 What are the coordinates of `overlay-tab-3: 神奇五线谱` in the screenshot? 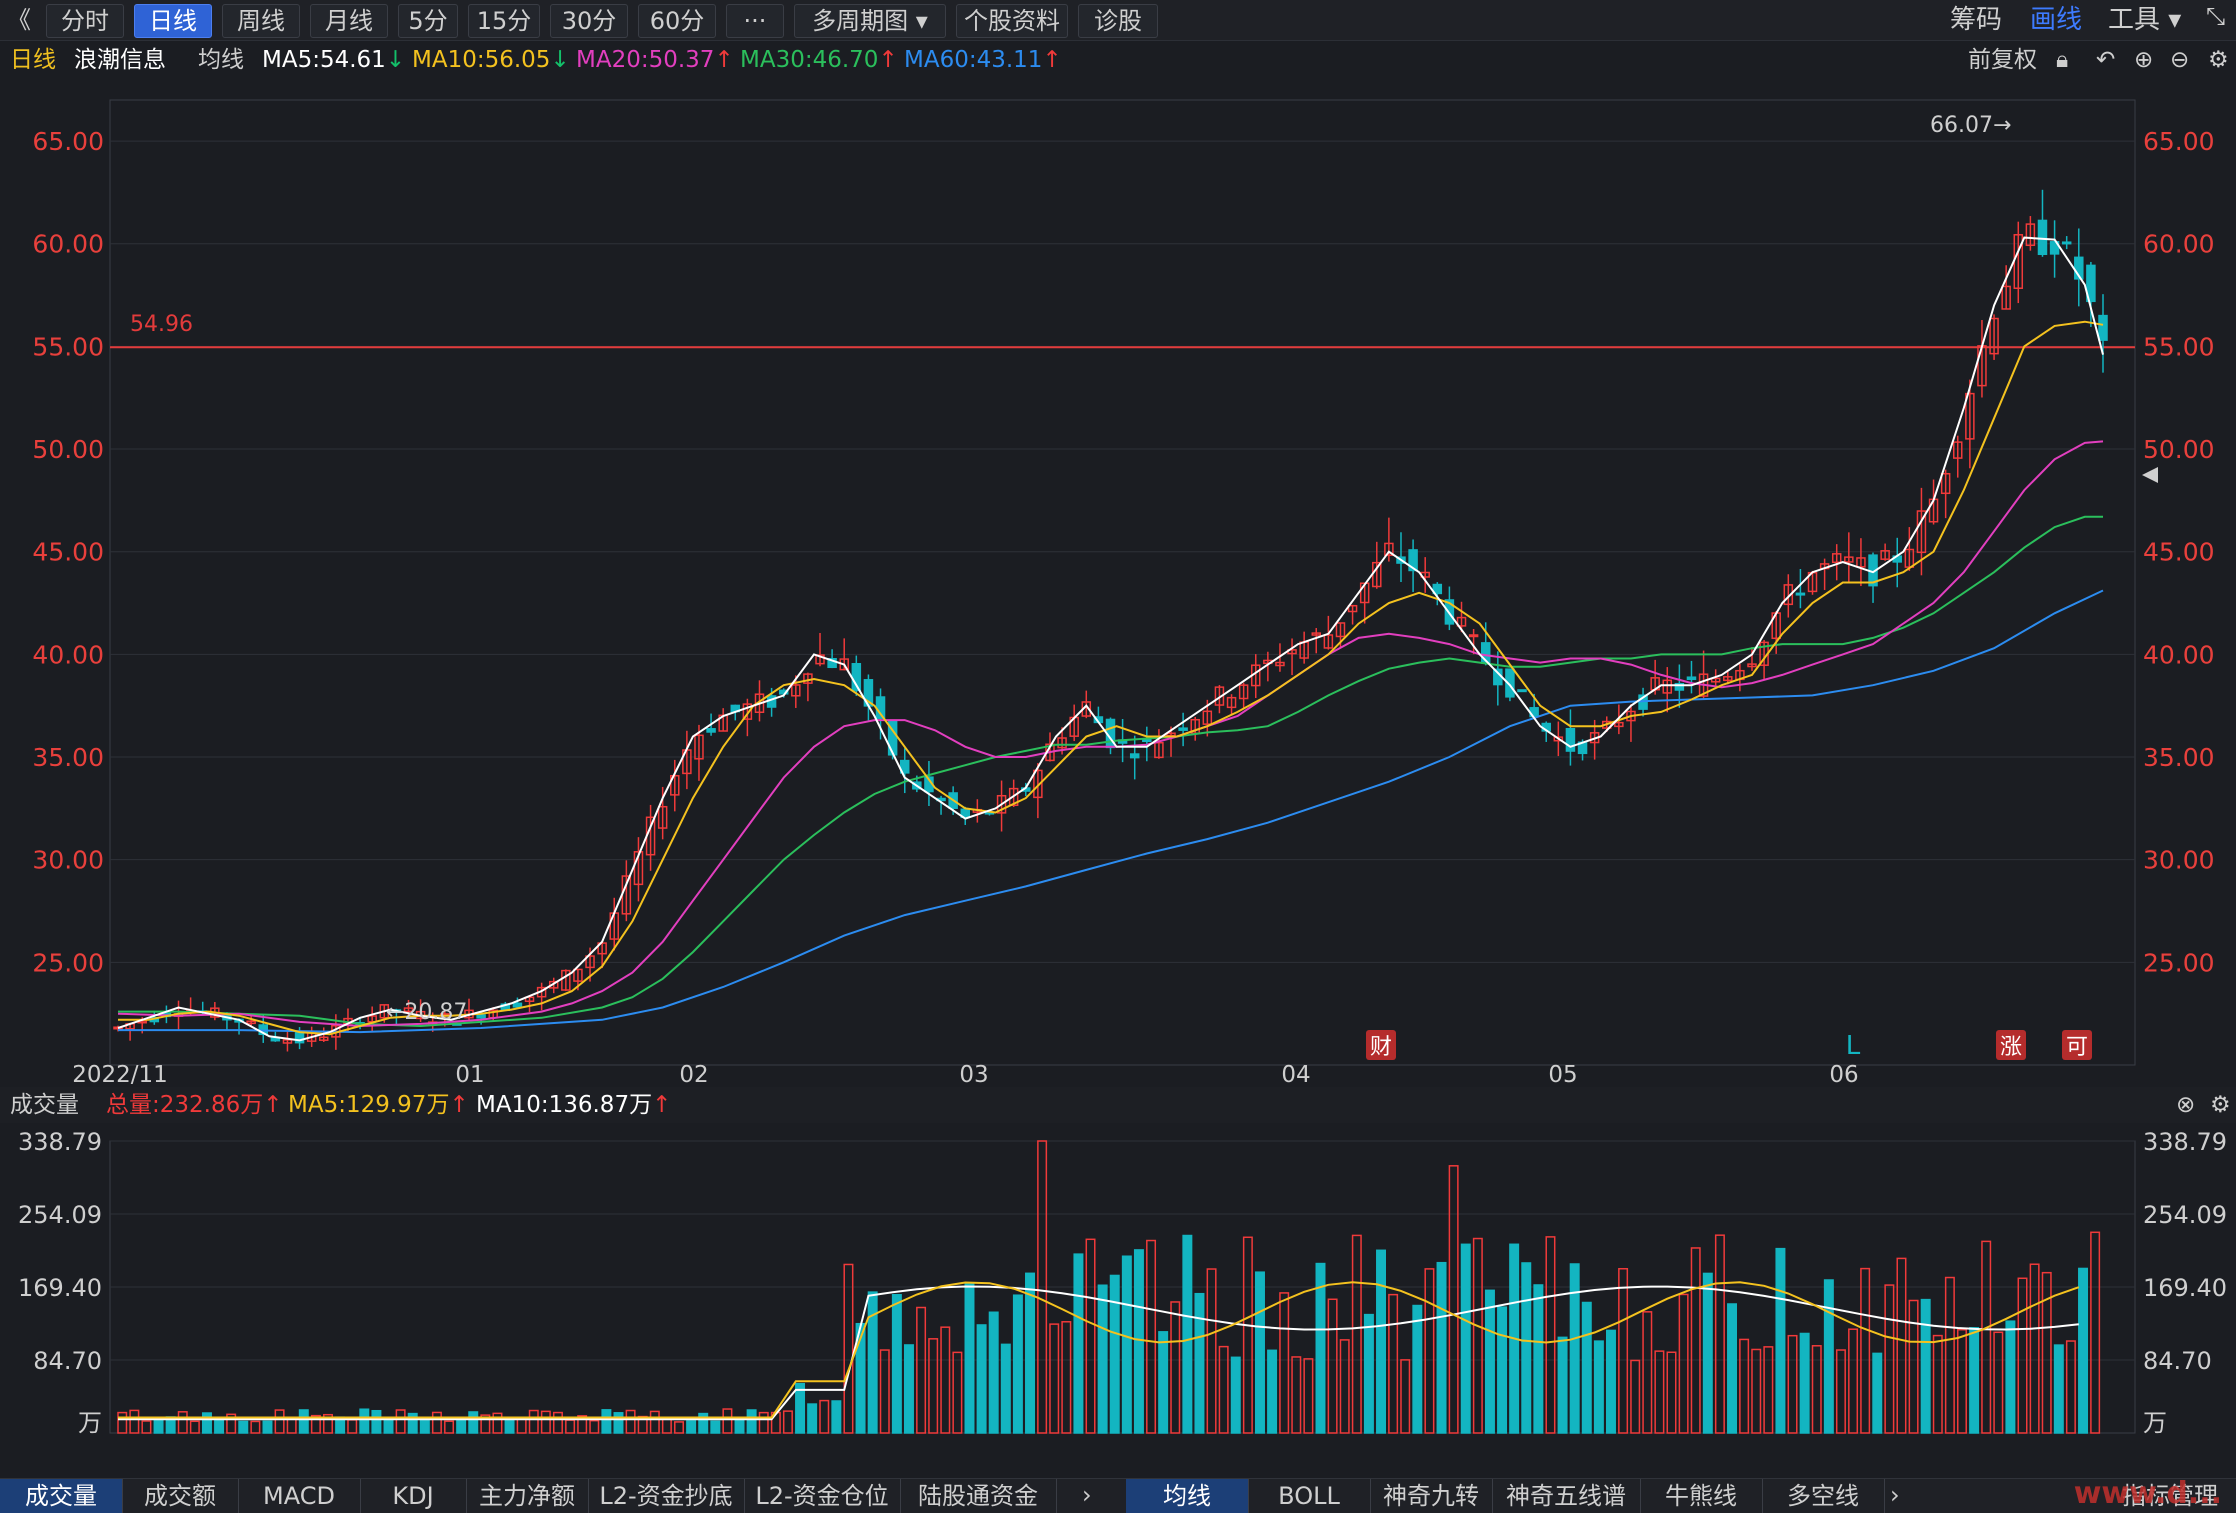 It's located at (1566, 1496).